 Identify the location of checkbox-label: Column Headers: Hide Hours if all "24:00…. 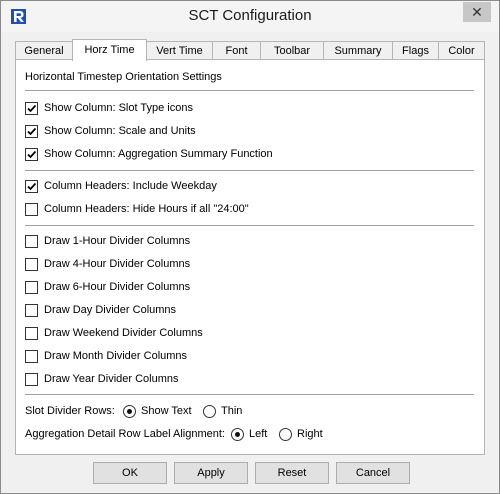
(146, 209).